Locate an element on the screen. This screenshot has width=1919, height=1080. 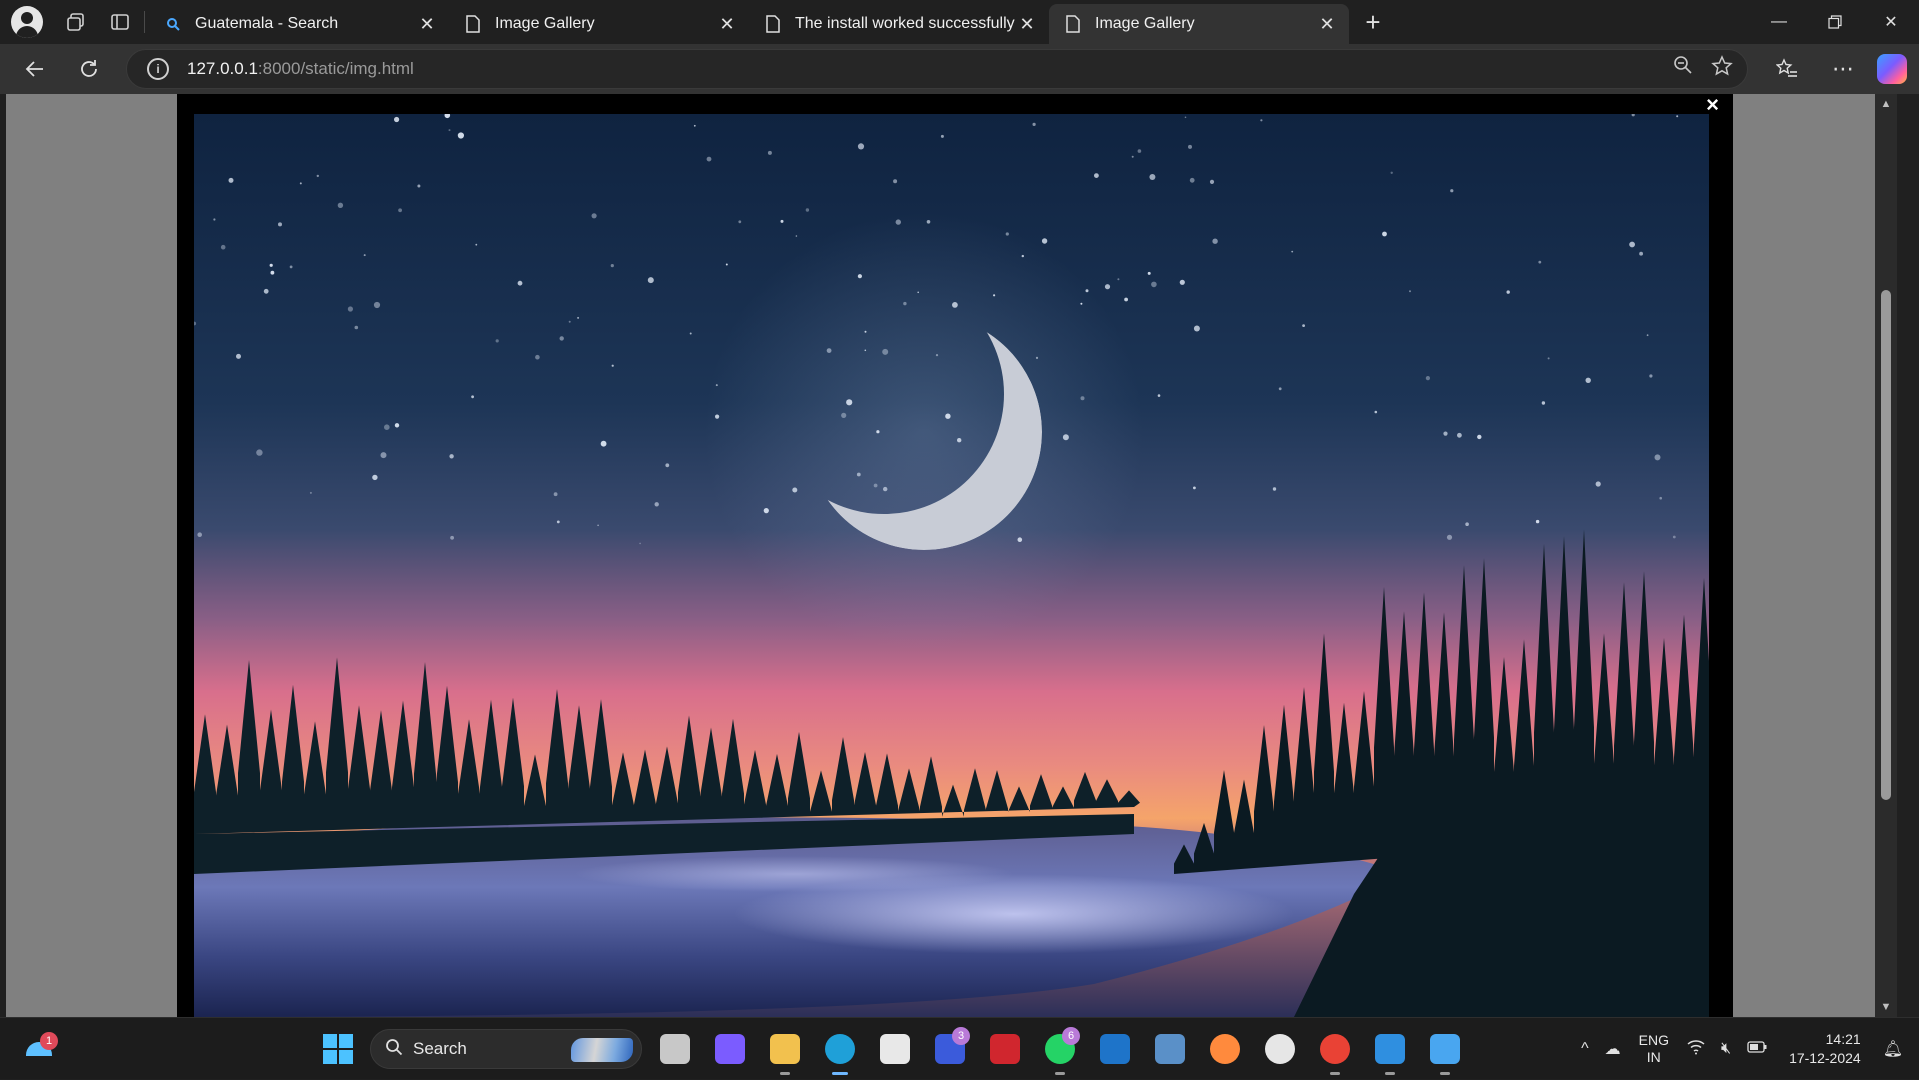
profile-avatar-icon is located at coordinates (27, 22).